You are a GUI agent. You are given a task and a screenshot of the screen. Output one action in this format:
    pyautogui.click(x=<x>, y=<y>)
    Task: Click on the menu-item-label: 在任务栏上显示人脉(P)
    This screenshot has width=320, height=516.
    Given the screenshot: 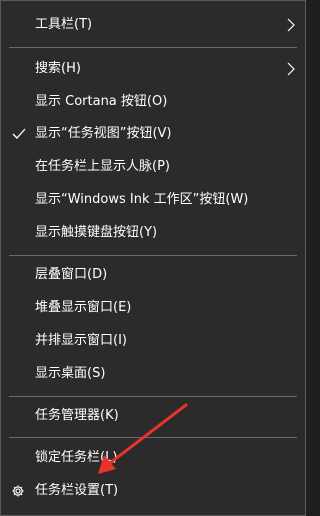 What is the action you would take?
    pyautogui.click(x=102, y=166)
    